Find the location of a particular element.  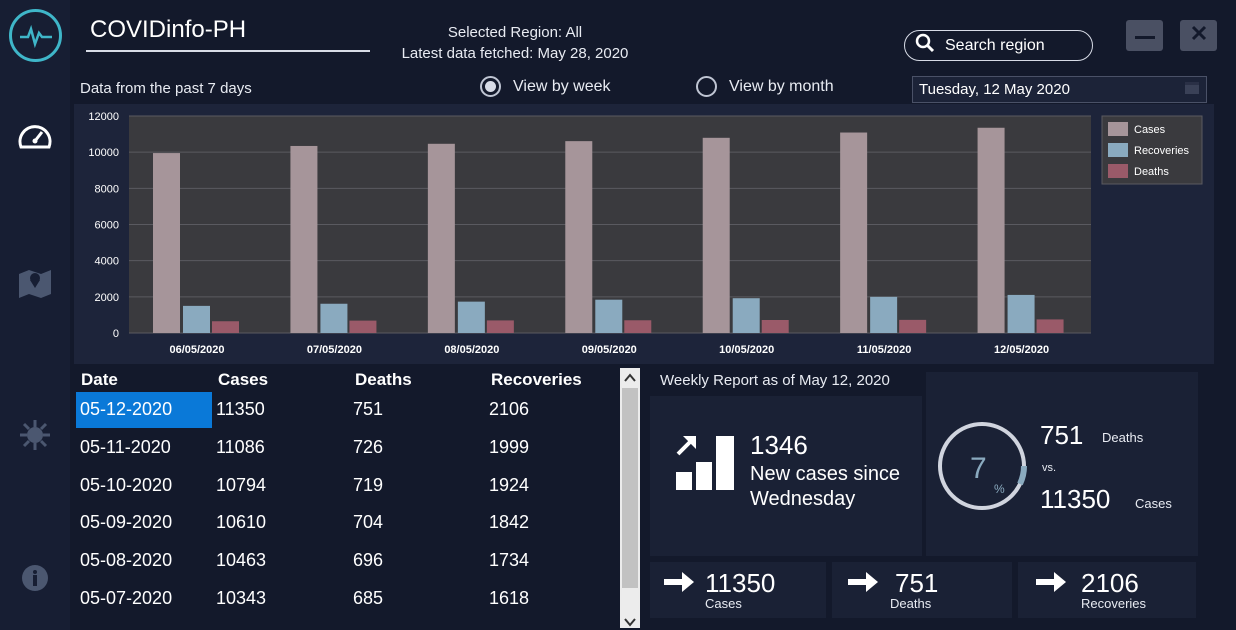

table-cell-date: 05-12-2020 is located at coordinates (126, 409).